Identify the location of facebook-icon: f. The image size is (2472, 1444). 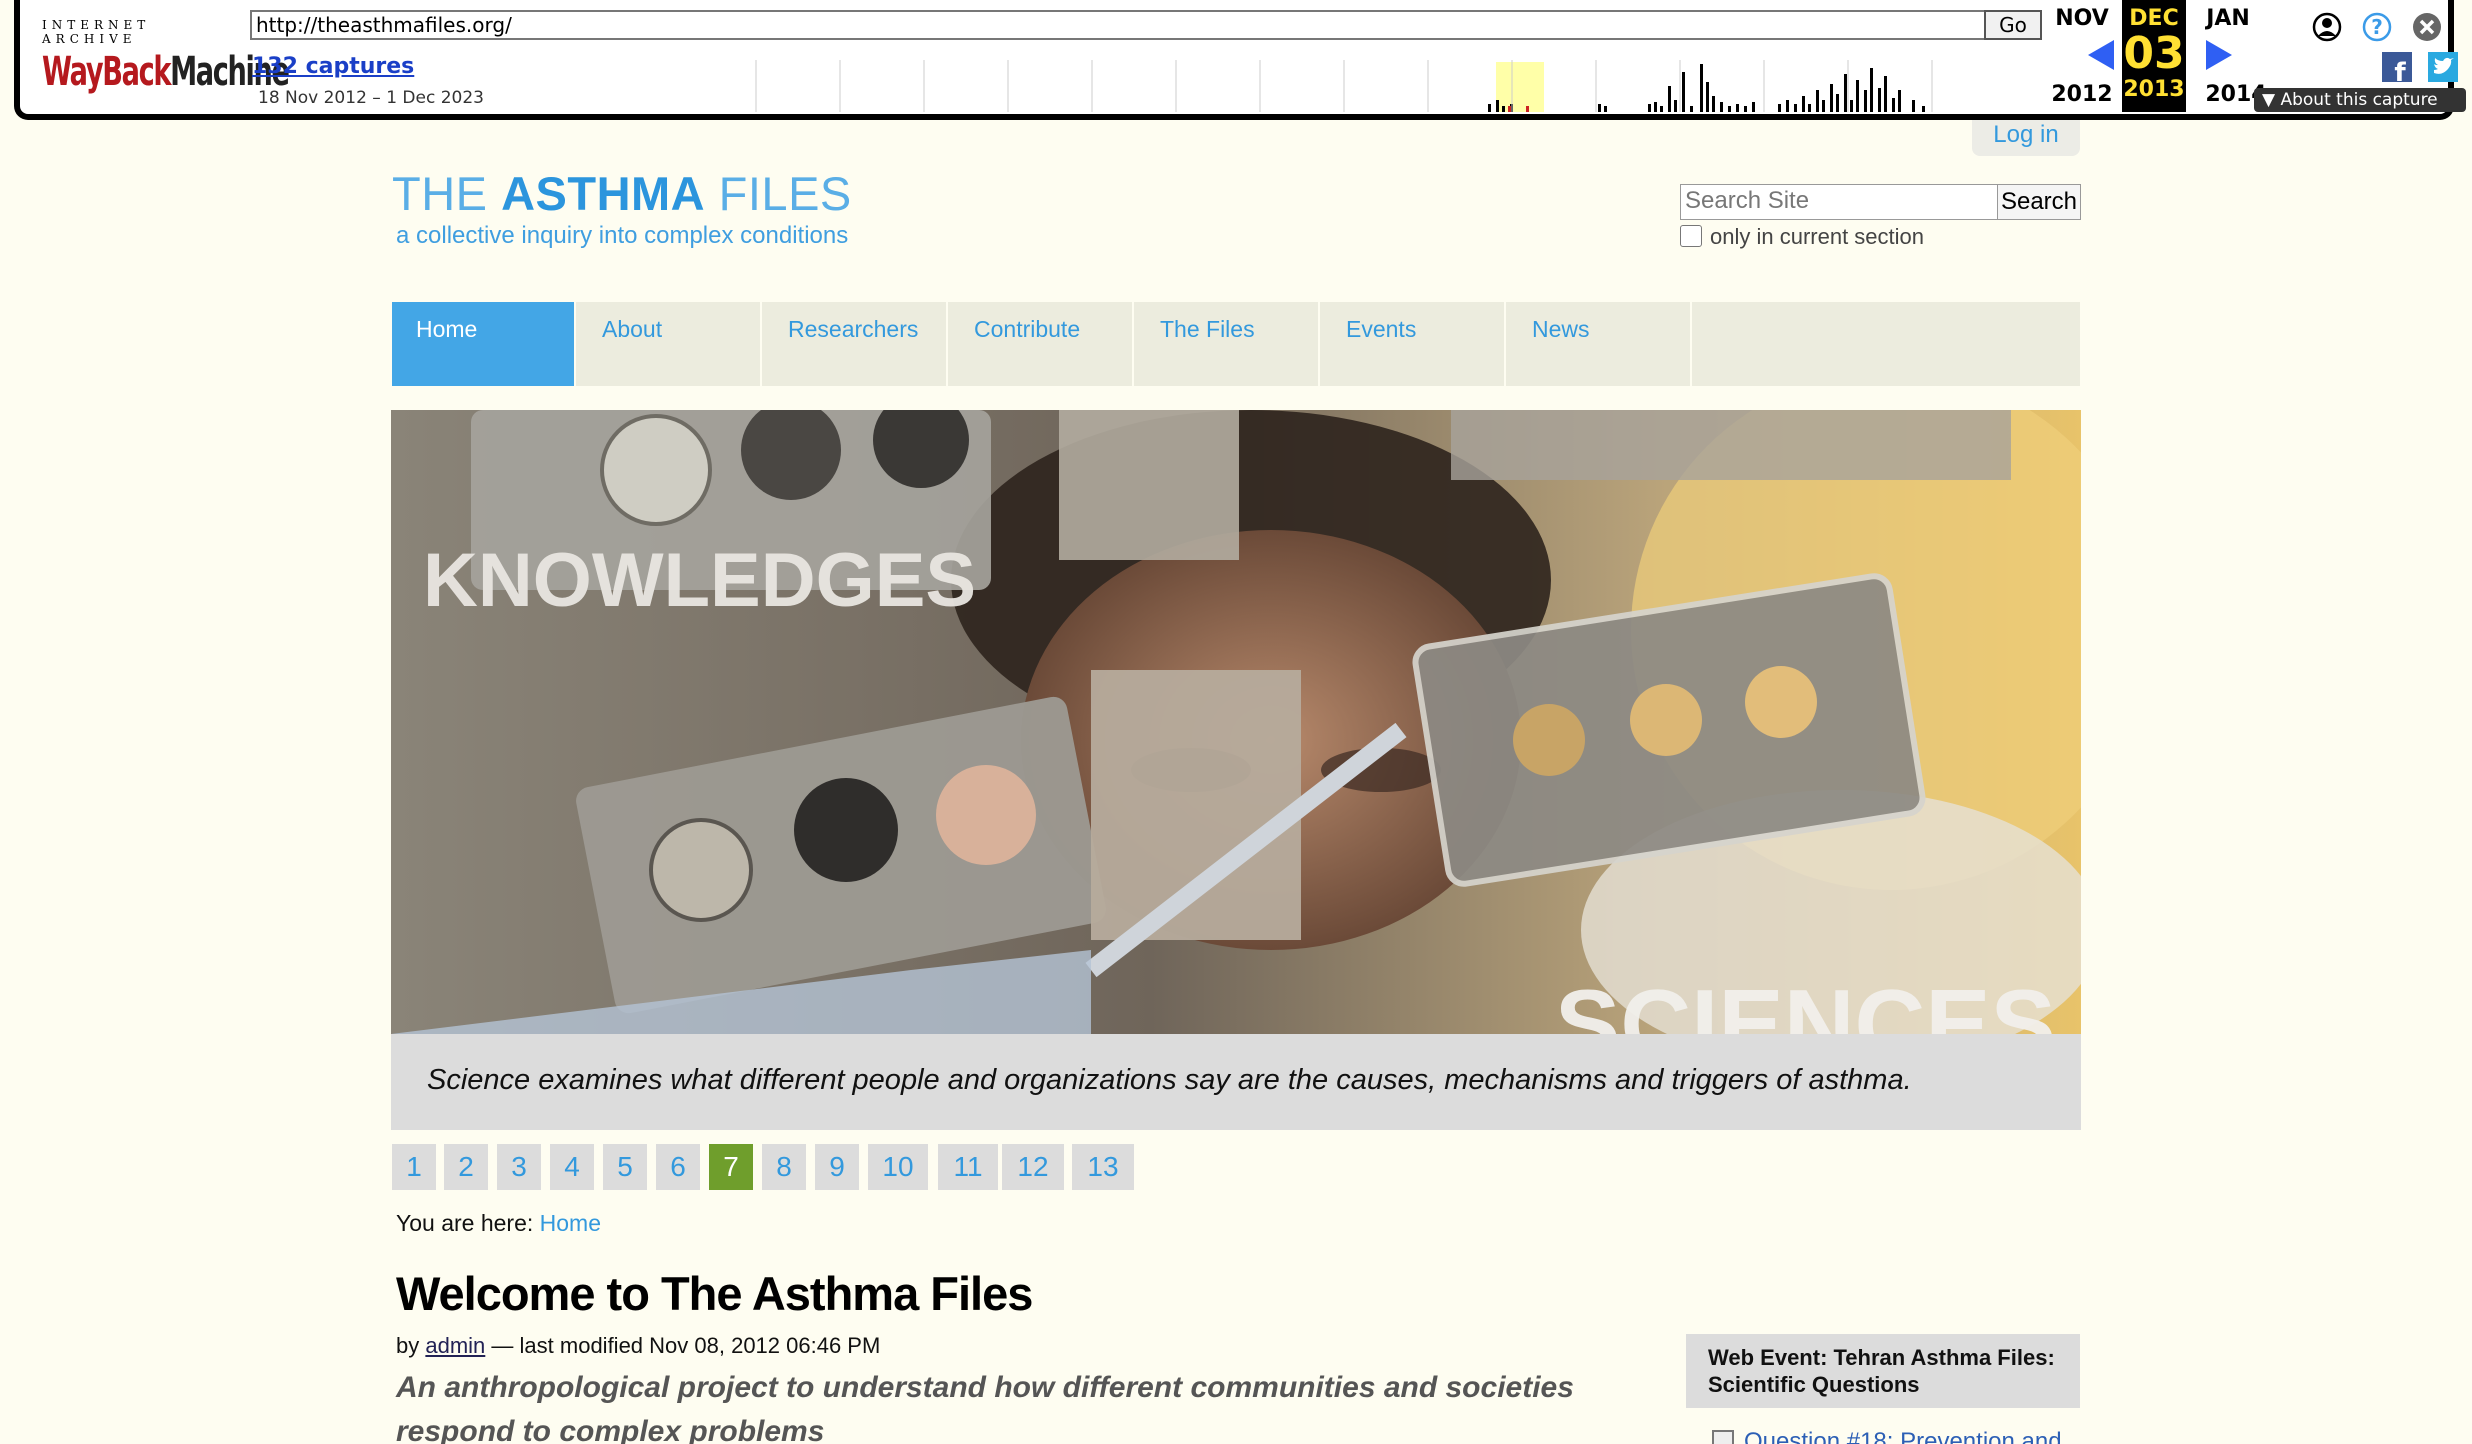
(2397, 67).